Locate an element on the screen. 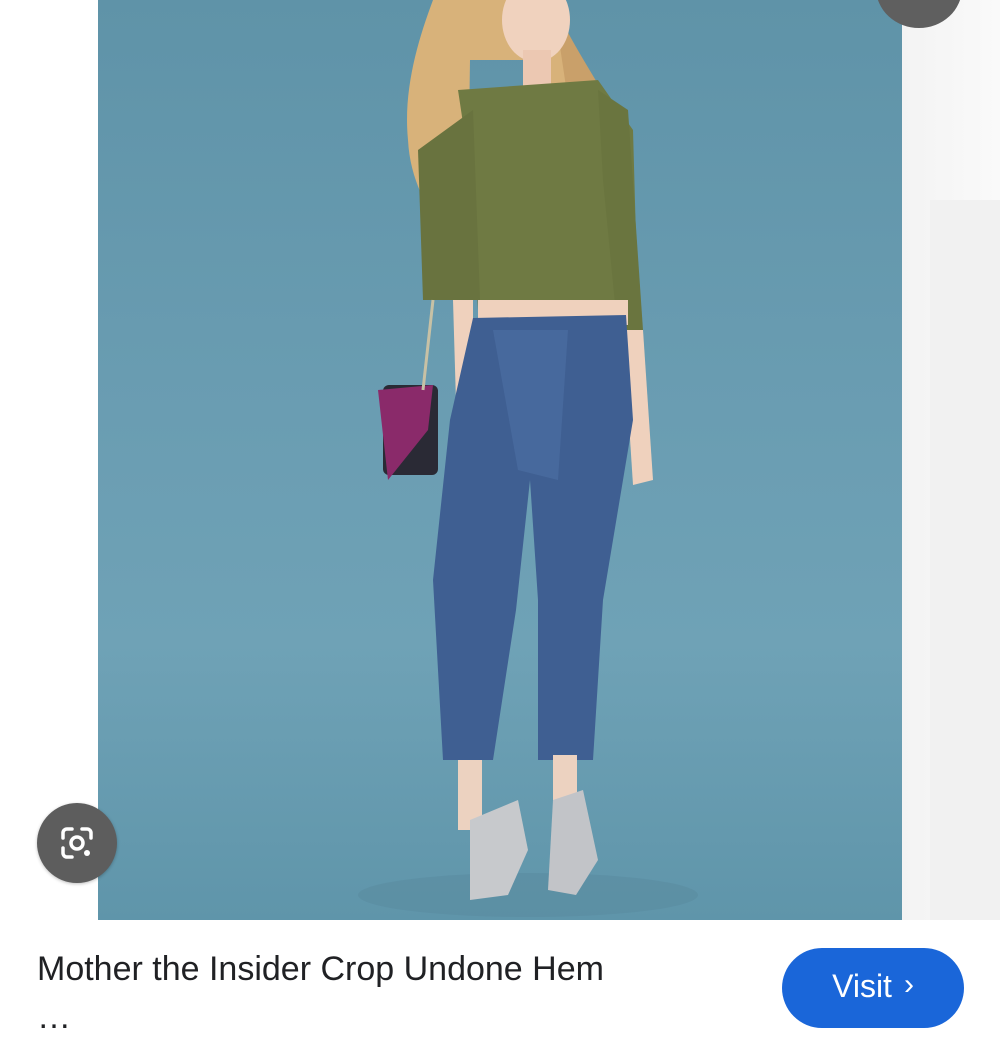 The width and height of the screenshot is (1000, 1041). chevron-right-icon: › is located at coordinates (908, 984).